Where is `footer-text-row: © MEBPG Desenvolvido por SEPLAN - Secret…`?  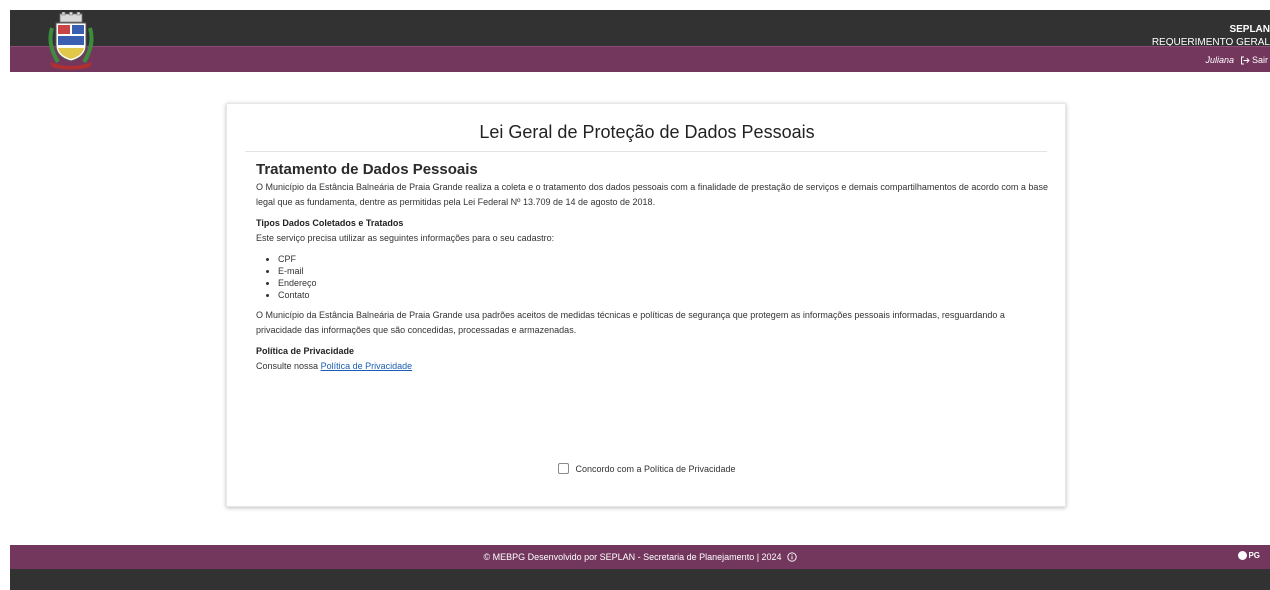 footer-text-row: © MEBPG Desenvolvido por SEPLAN - Secret… is located at coordinates (640, 557).